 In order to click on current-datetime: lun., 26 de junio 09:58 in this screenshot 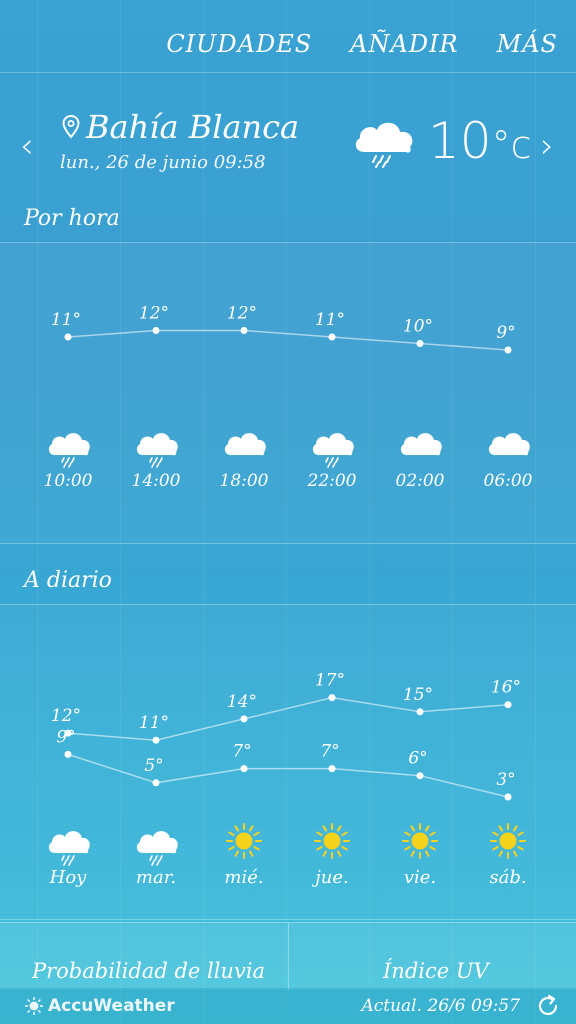, I will do `click(163, 162)`.